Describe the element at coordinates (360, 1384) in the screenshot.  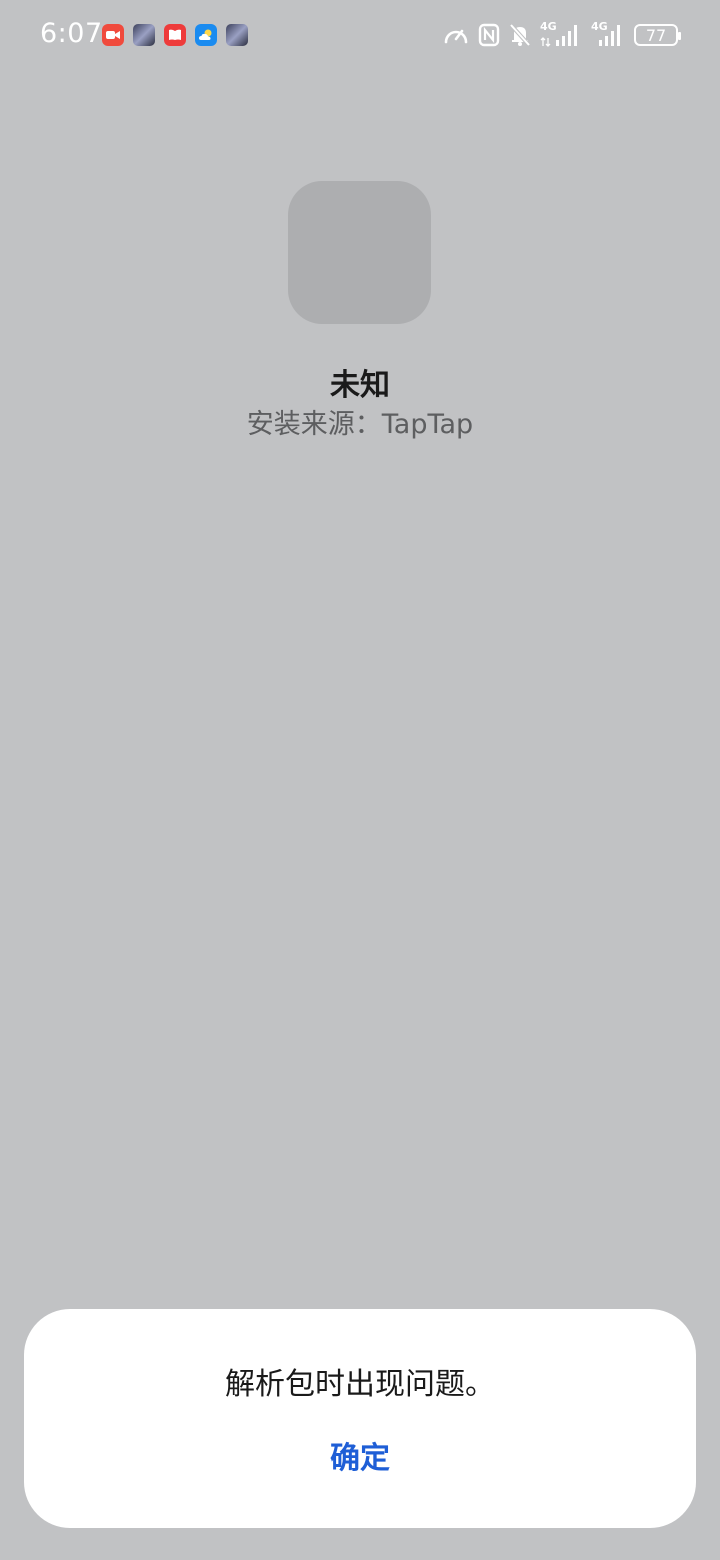
I see `dialog-message: 解析包时出现问题。` at that location.